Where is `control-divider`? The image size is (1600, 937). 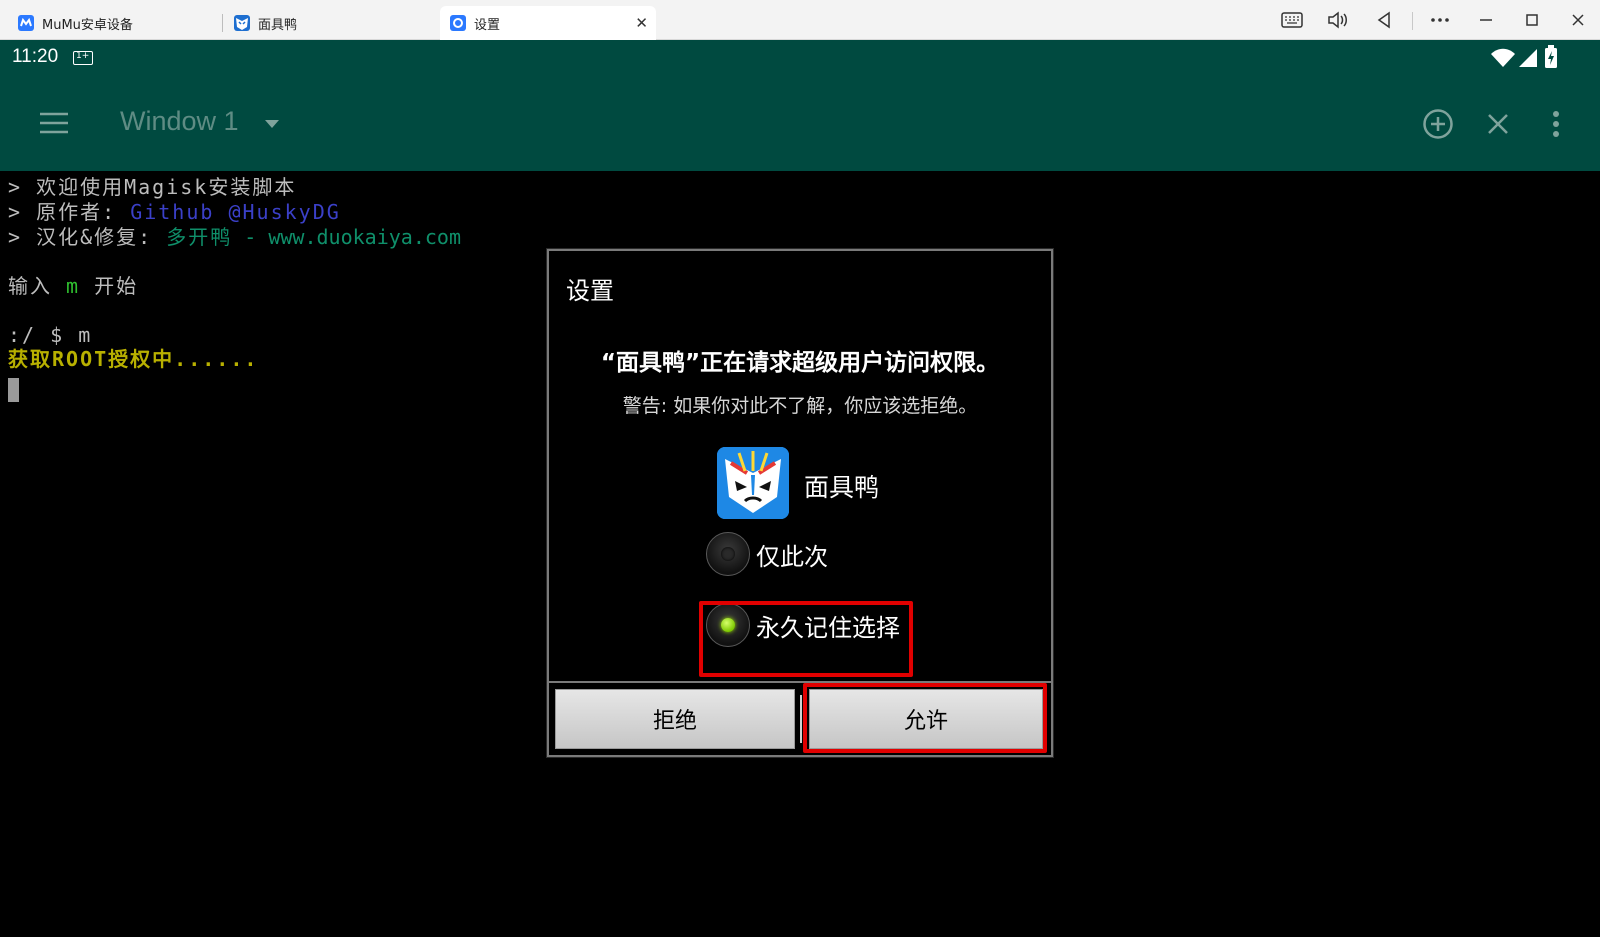 control-divider is located at coordinates (1412, 21).